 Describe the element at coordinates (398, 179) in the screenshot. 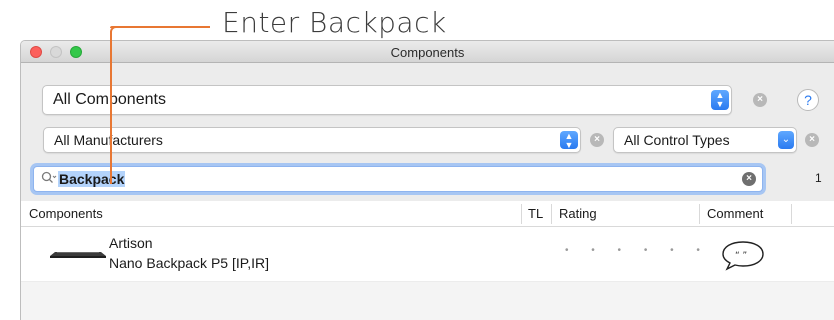

I see `search-input: Backpack ×` at that location.